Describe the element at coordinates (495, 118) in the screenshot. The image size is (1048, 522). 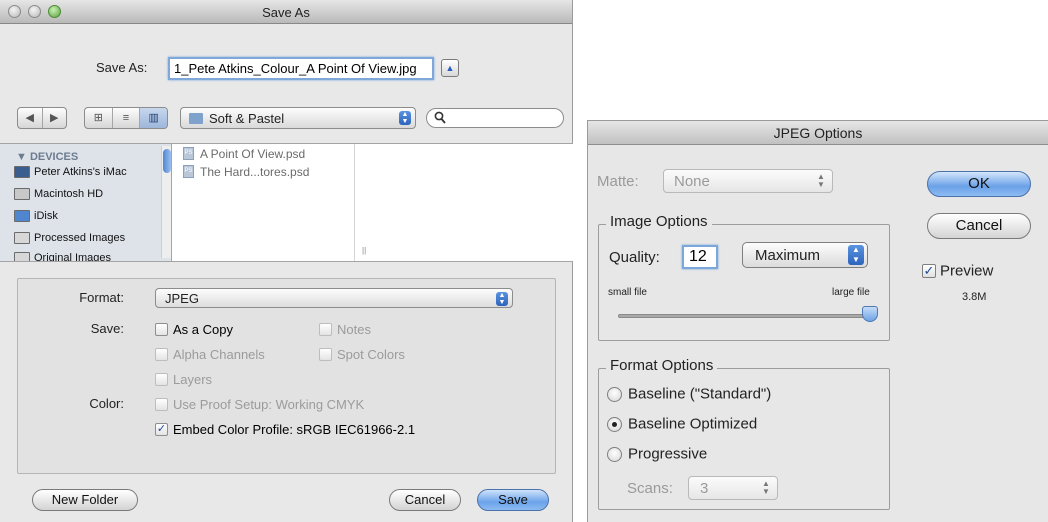
I see `search-input` at that location.